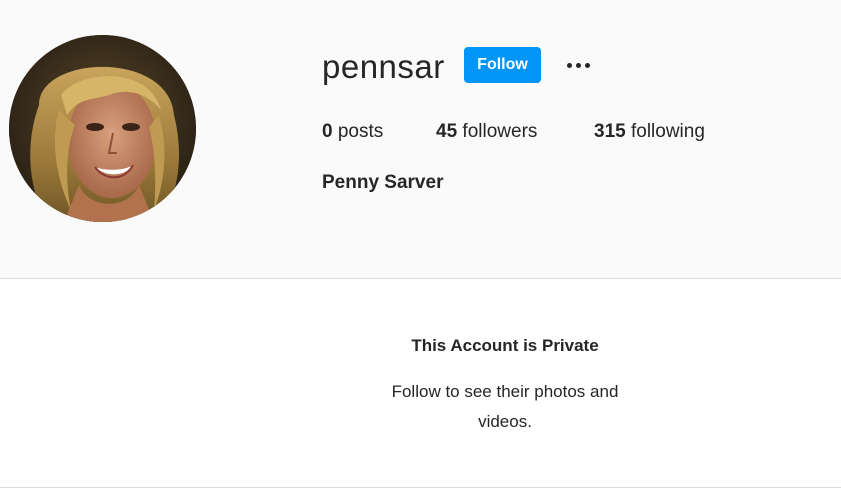  What do you see at coordinates (505, 345) in the screenshot?
I see `private-account-title: This Account is Private` at bounding box center [505, 345].